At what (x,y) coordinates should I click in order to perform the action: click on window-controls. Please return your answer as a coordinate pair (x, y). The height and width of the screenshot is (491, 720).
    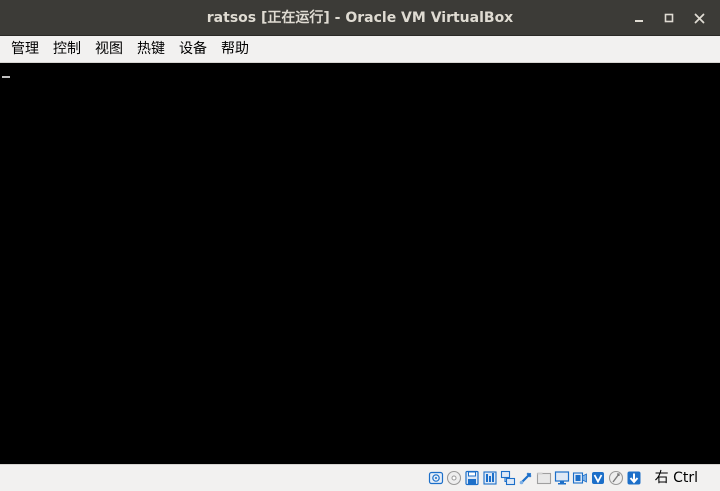
    Looking at the image, I should click on (669, 18).